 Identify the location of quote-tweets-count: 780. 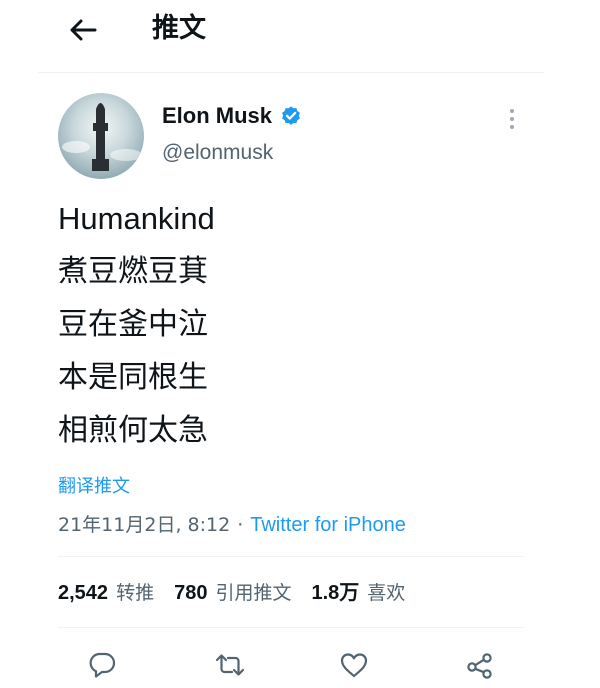
(191, 593).